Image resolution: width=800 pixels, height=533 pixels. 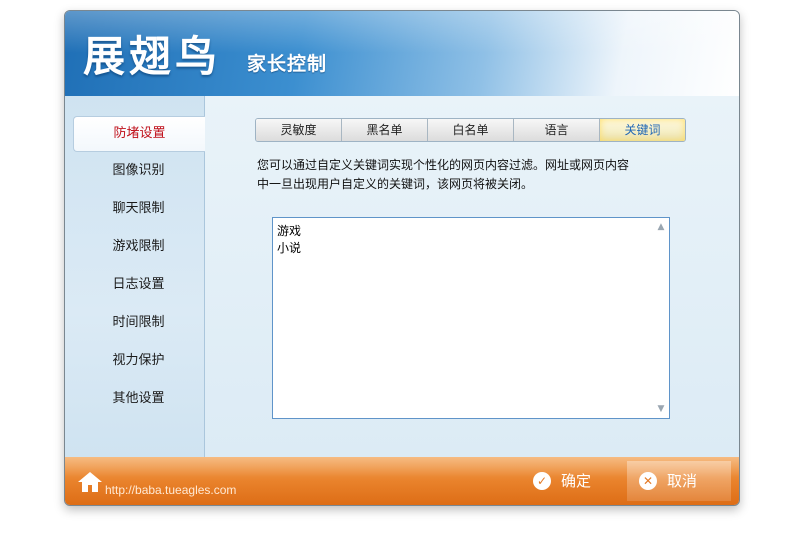 I want to click on ok-button: ✓ 确定, so click(x=562, y=481).